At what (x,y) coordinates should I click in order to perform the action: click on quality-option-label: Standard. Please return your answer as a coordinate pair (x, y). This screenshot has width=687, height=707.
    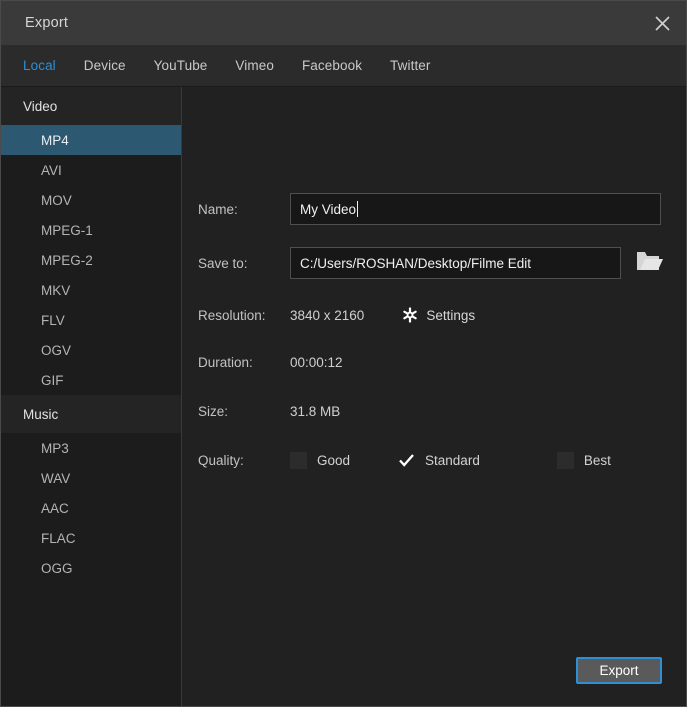
    Looking at the image, I should click on (452, 460).